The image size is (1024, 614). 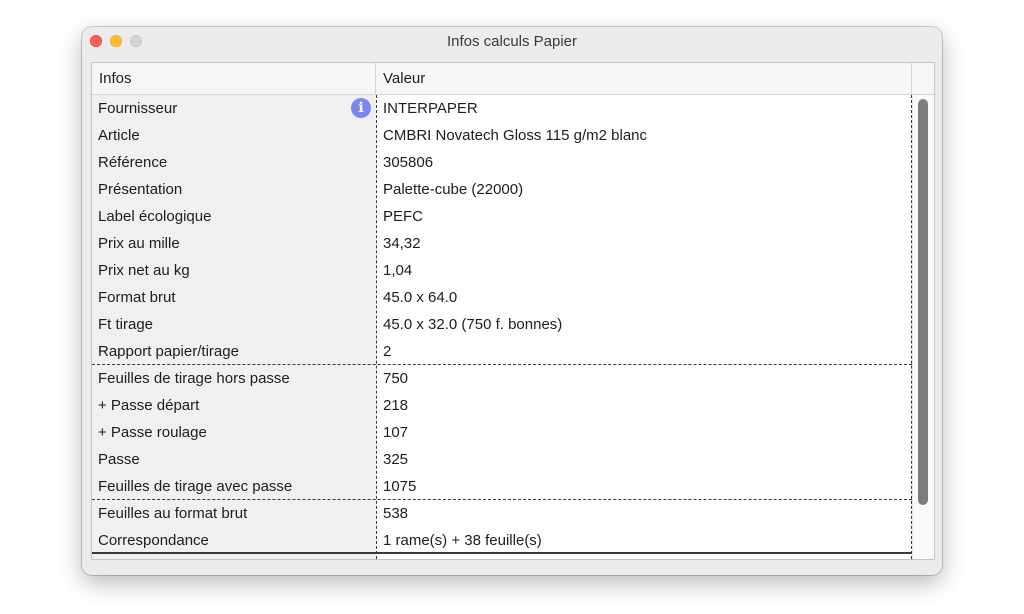 I want to click on row-key: Format brut, so click(x=137, y=297).